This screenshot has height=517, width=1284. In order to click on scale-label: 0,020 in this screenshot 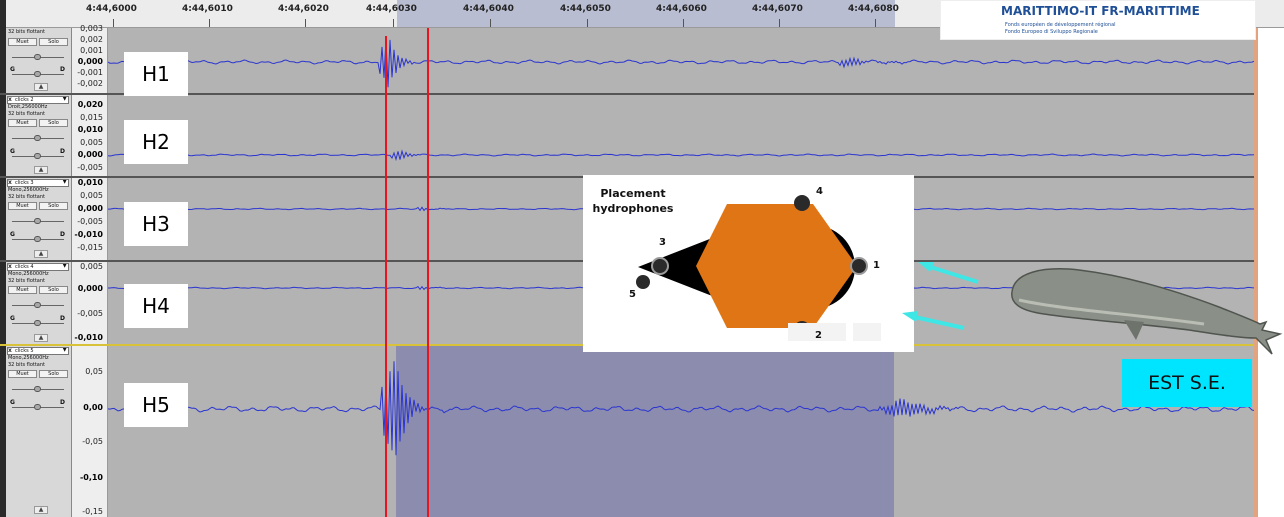, I will do `click(90, 104)`.